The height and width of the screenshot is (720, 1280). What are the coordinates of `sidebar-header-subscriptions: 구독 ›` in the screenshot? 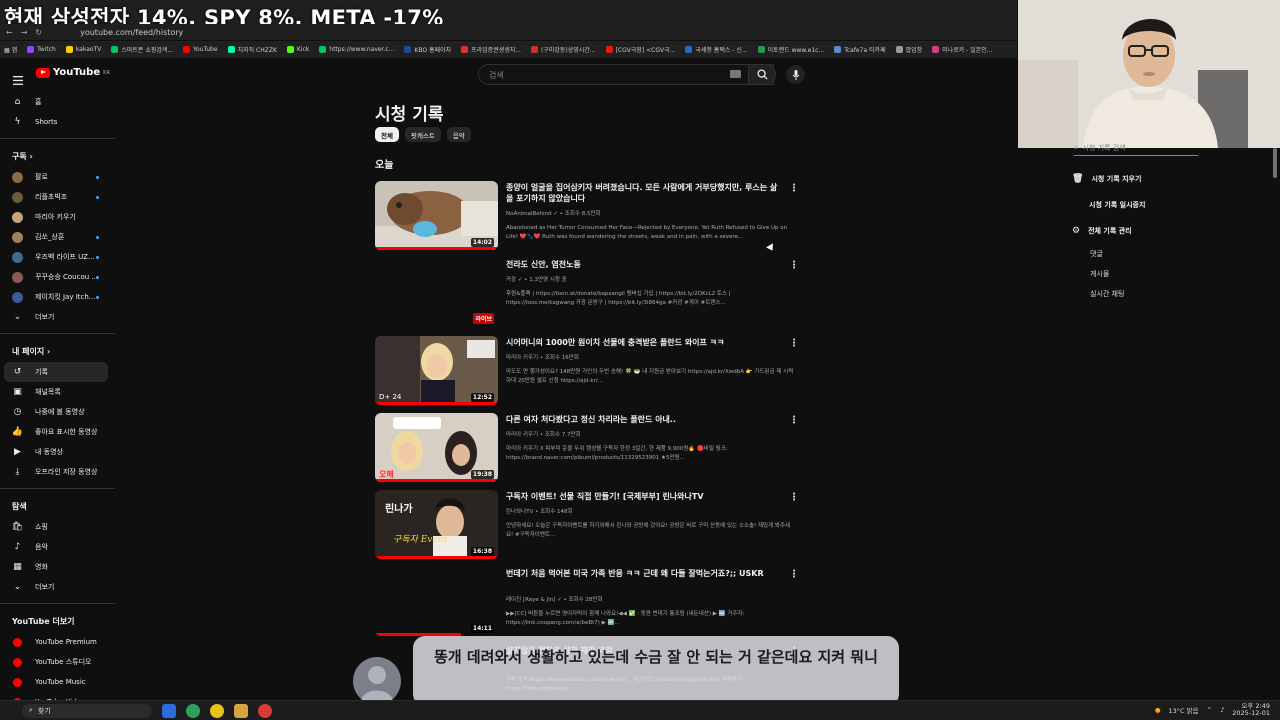 It's located at (57, 156).